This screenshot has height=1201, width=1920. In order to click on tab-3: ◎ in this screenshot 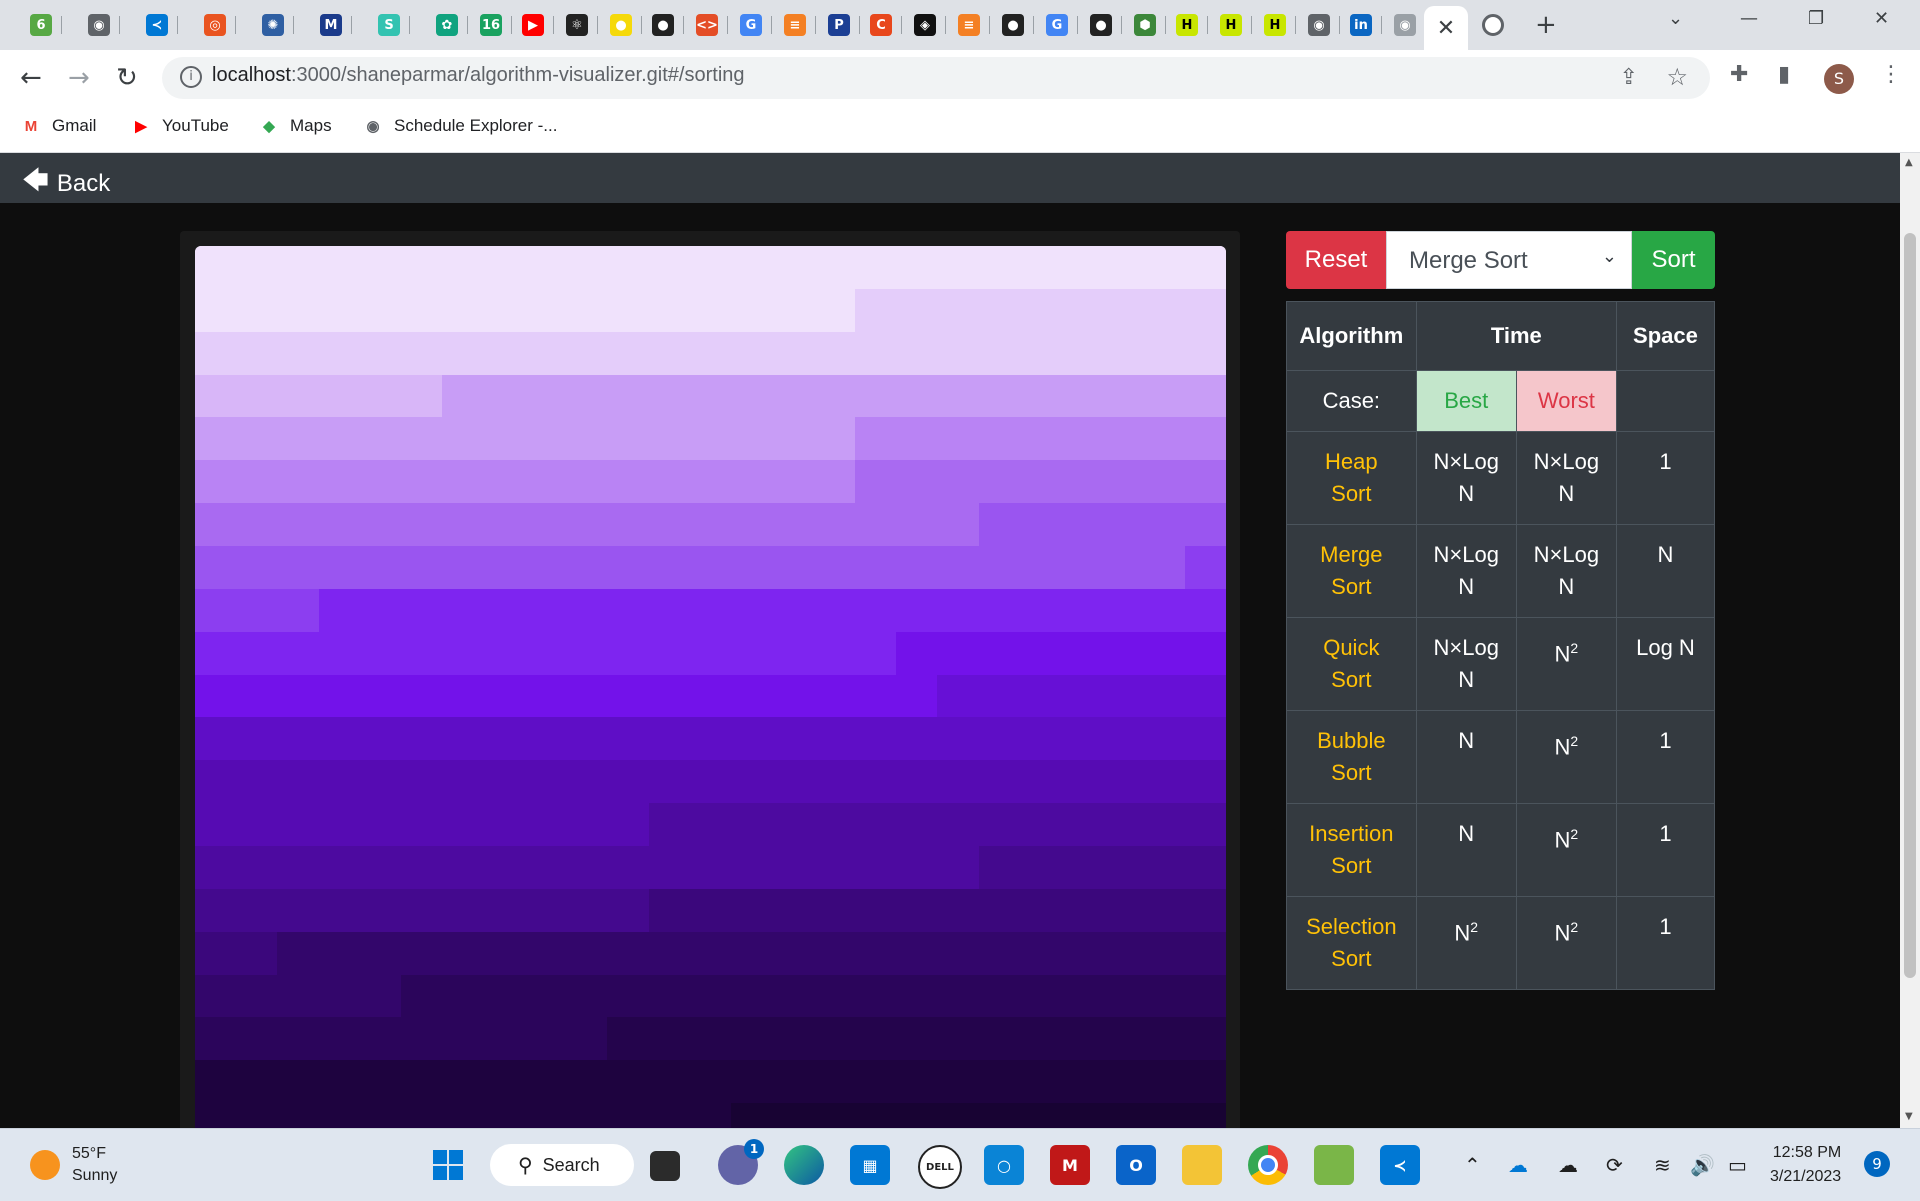, I will do `click(216, 25)`.